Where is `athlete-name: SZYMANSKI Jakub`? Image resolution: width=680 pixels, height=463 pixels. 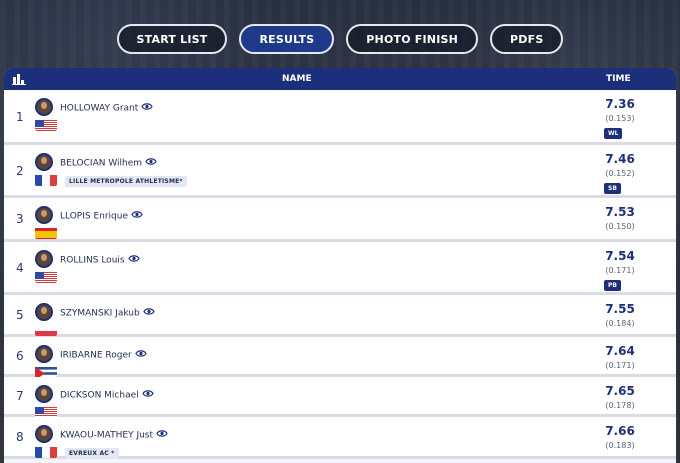 athlete-name: SZYMANSKI Jakub is located at coordinates (107, 313).